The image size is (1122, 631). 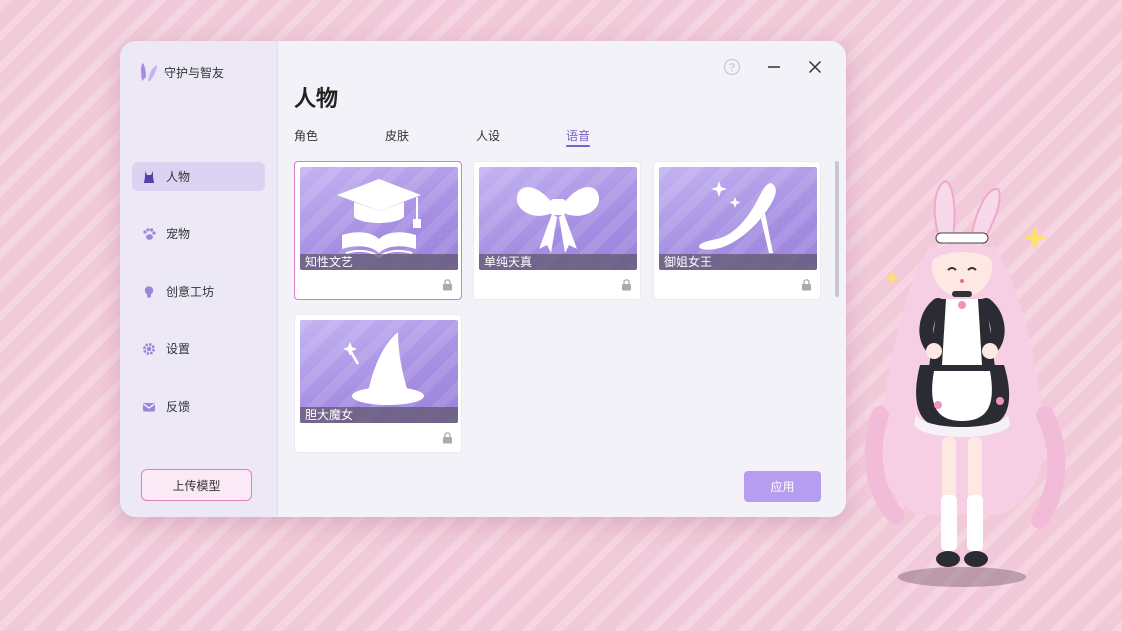 I want to click on active-tab-indicator, so click(x=578, y=146).